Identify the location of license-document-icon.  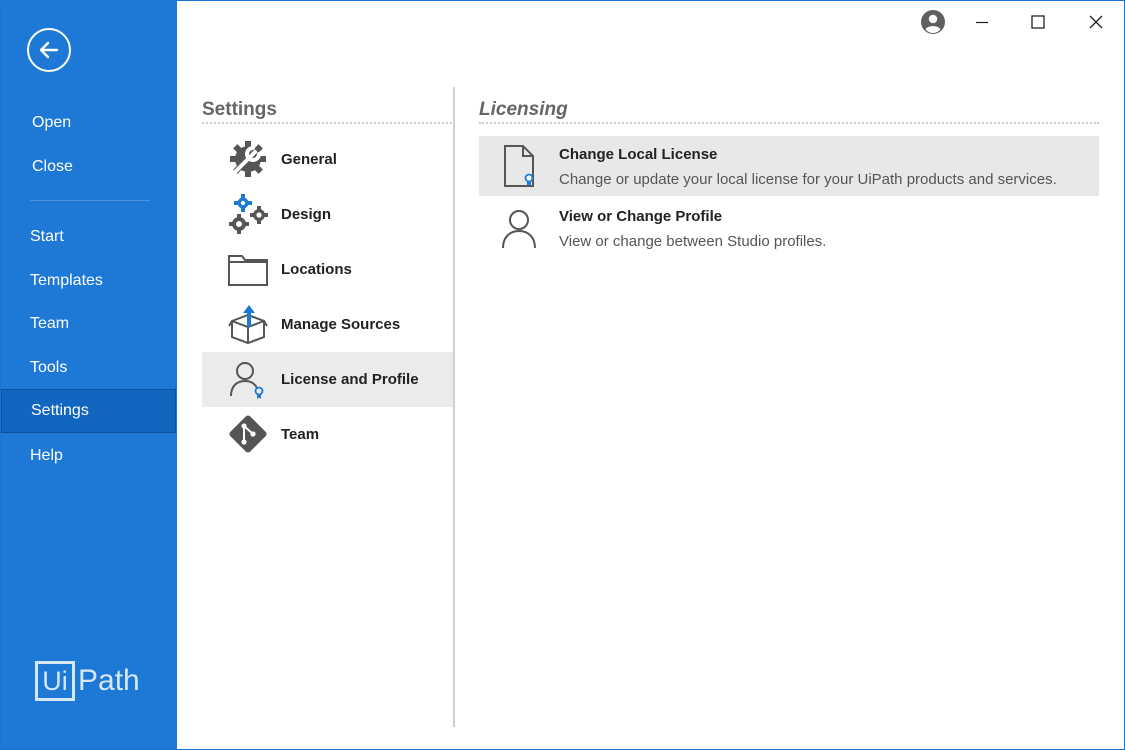
(519, 166).